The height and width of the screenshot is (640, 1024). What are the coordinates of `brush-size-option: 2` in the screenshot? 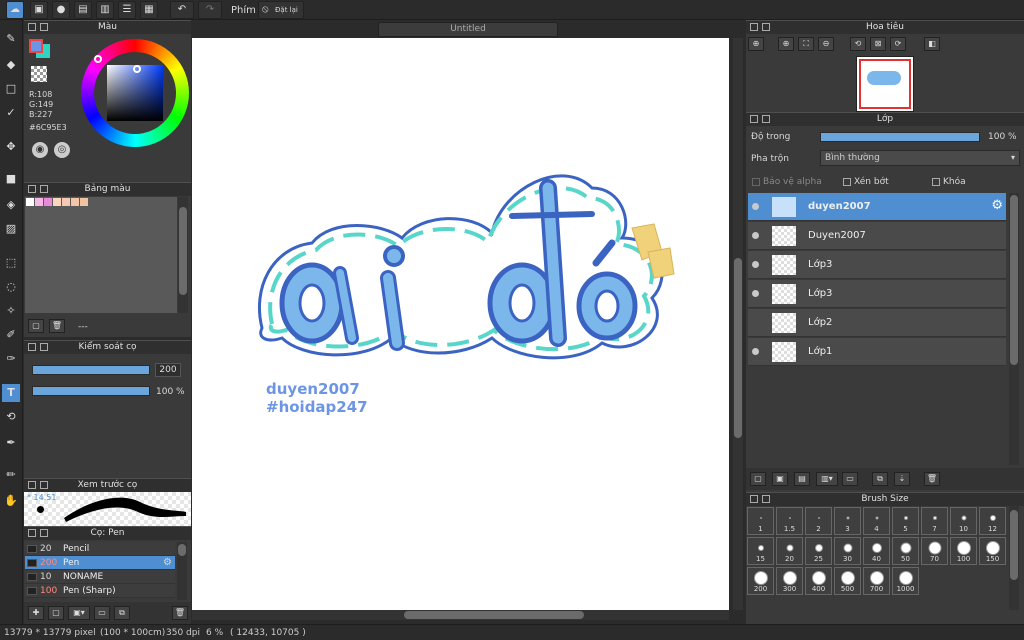 It's located at (818, 521).